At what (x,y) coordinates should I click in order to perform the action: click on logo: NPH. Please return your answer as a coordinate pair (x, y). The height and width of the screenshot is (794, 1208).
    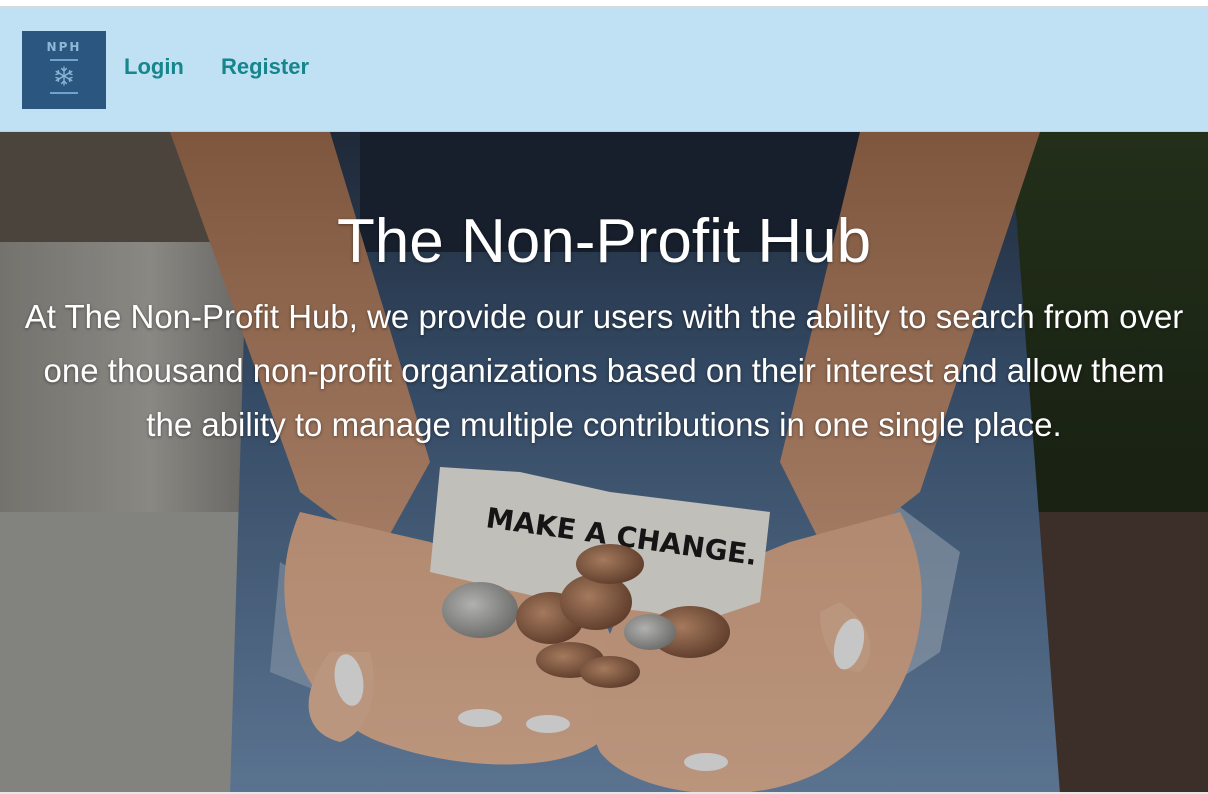
    Looking at the image, I should click on (64, 70).